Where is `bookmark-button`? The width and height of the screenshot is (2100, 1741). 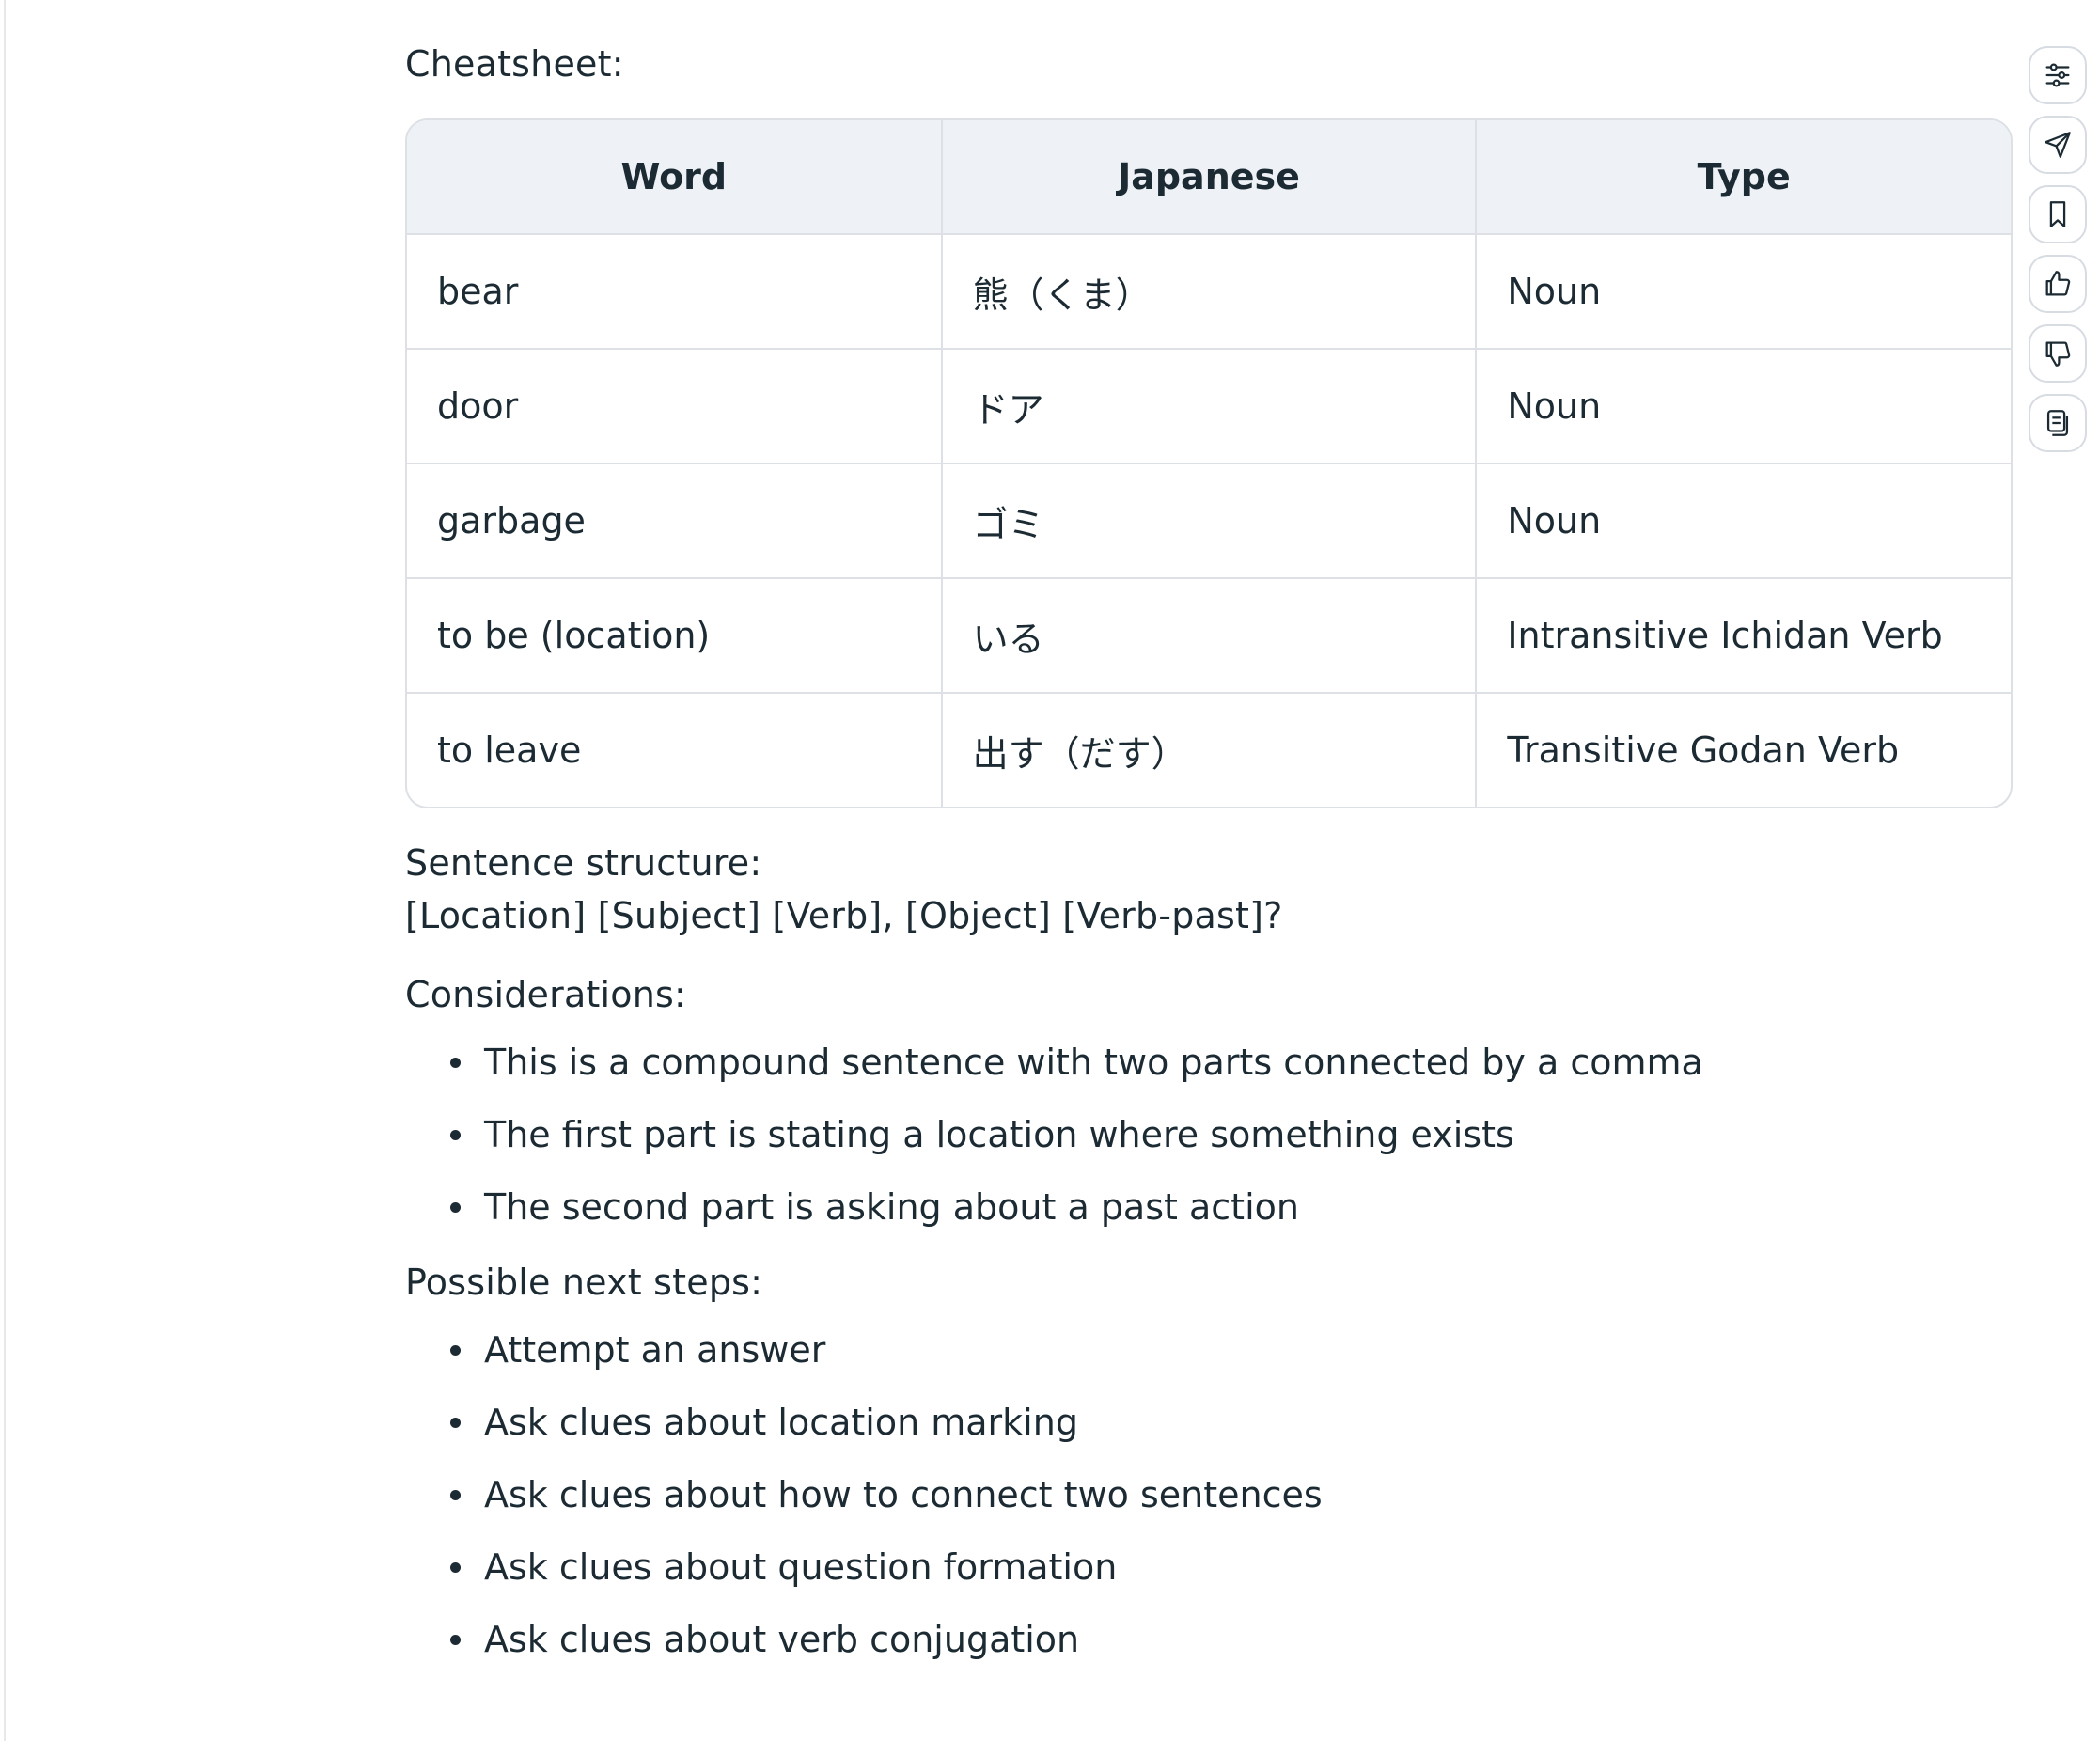
bookmark-button is located at coordinates (2058, 214).